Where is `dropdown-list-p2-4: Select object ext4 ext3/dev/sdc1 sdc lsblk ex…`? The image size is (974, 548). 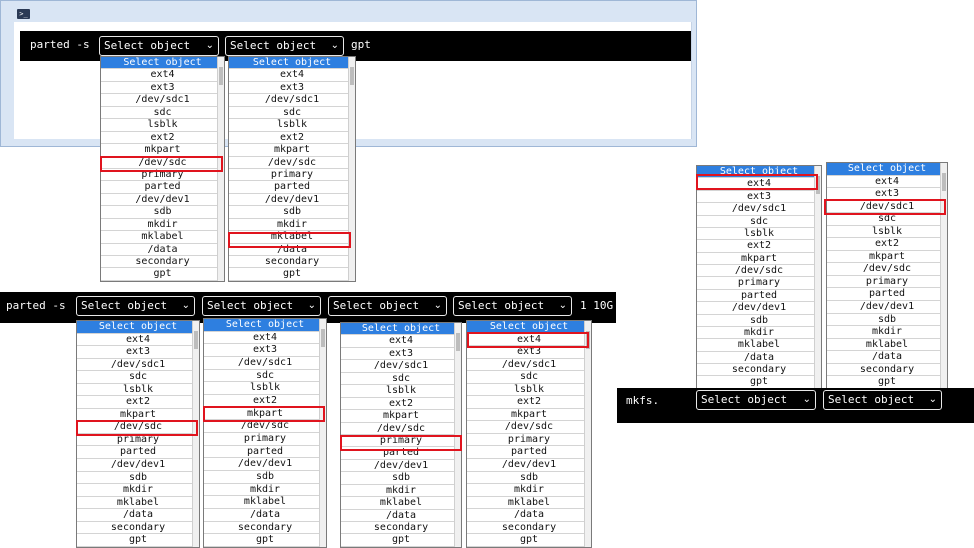
dropdown-list-p2-4: Select object ext4 ext3/dev/sdc1 sdc lsblk ex… is located at coordinates (529, 434).